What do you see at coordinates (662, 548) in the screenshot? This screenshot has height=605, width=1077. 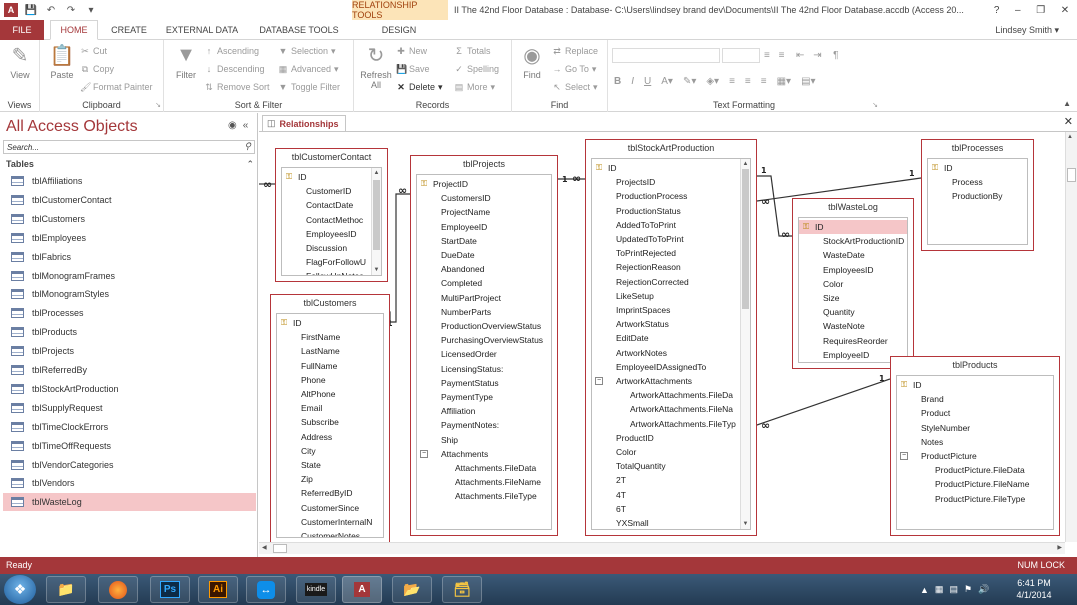 I see `horizontal-scrollbar: ◀ ▶` at bounding box center [662, 548].